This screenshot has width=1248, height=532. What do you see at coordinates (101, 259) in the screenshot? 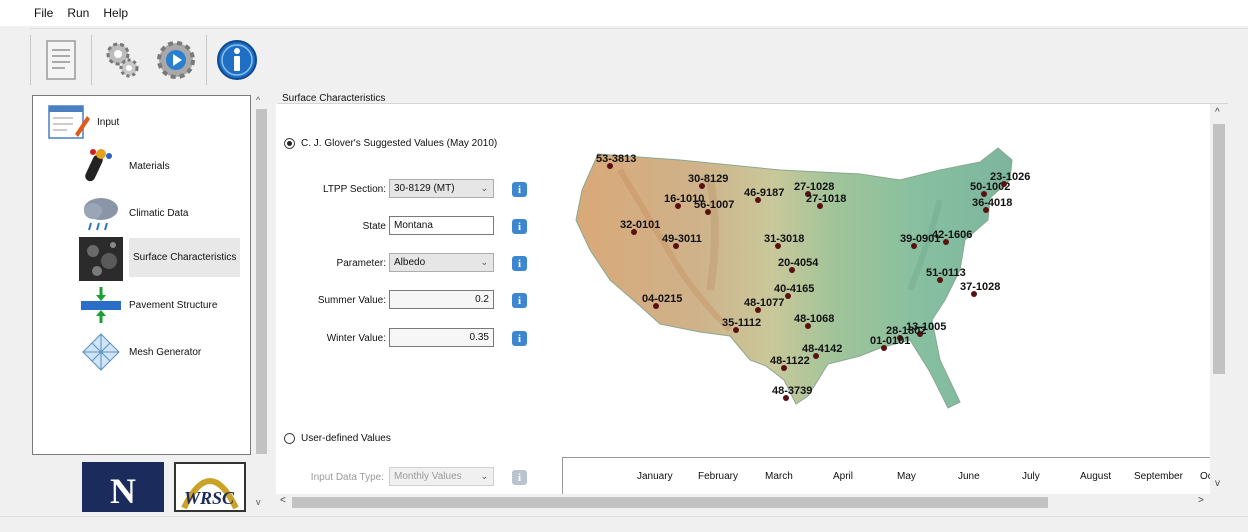
I see `surface-texture-icon` at bounding box center [101, 259].